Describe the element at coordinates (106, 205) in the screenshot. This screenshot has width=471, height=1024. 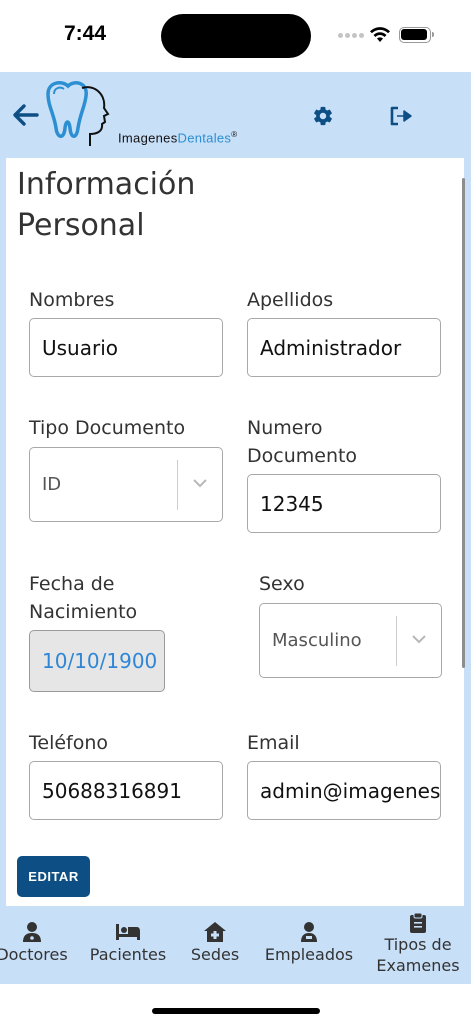
I see `page-title: Información Personal` at that location.